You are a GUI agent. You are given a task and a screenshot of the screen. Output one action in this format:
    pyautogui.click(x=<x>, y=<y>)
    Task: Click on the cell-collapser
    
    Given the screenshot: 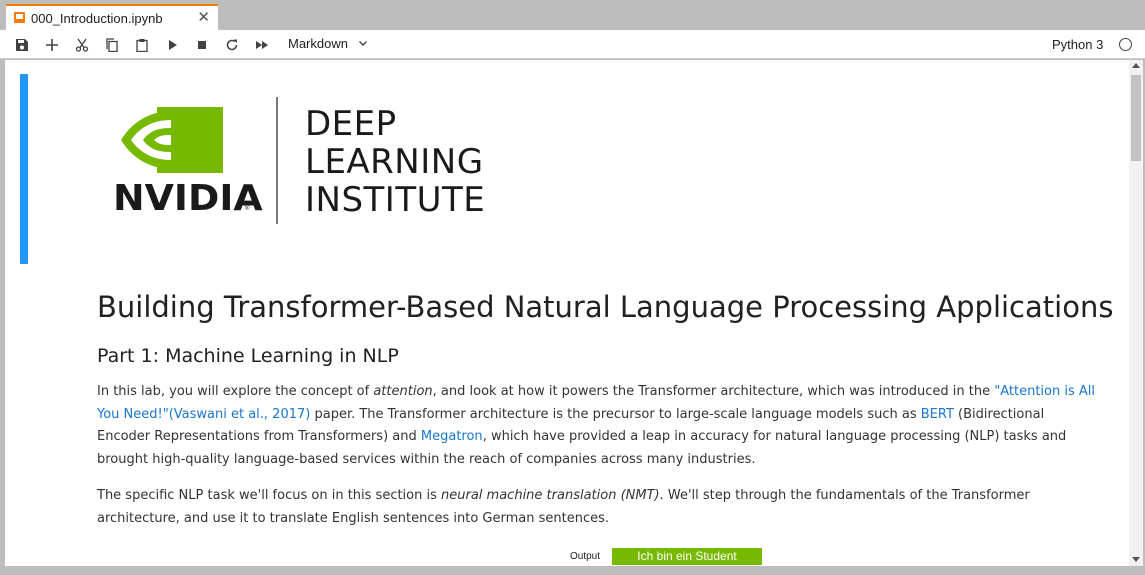 What is the action you would take?
    pyautogui.click(x=24, y=169)
    